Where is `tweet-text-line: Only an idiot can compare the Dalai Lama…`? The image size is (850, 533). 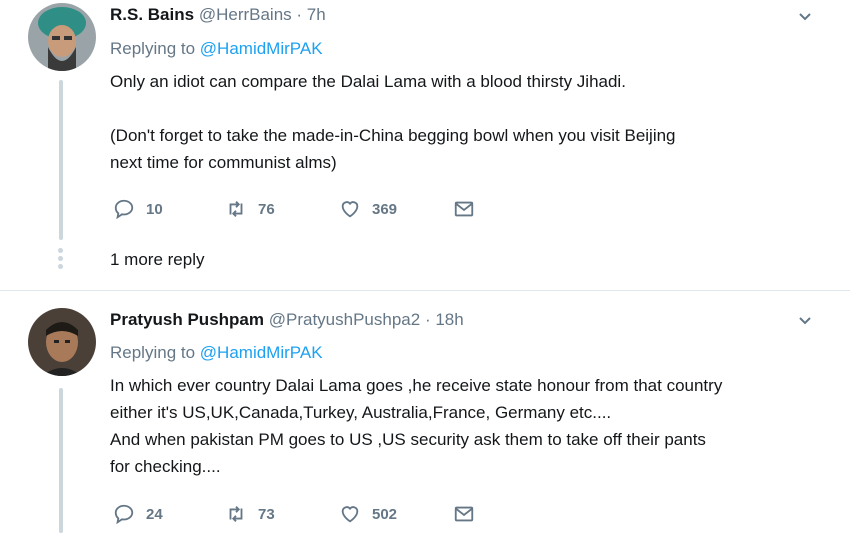
tweet-text-line: Only an idiot can compare the Dalai Lama… is located at coordinates (368, 81).